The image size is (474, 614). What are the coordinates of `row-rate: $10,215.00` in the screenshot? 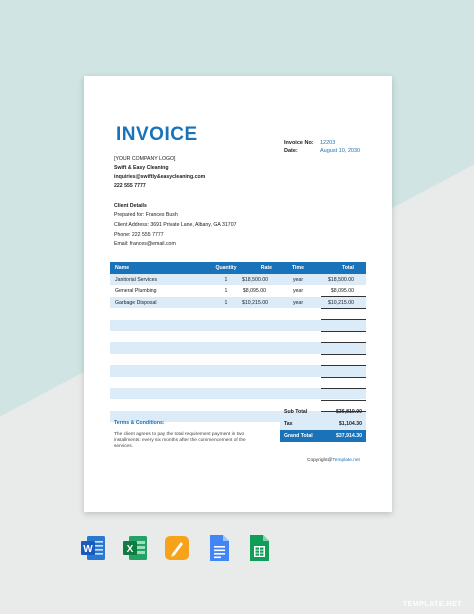 It's located at (255, 302).